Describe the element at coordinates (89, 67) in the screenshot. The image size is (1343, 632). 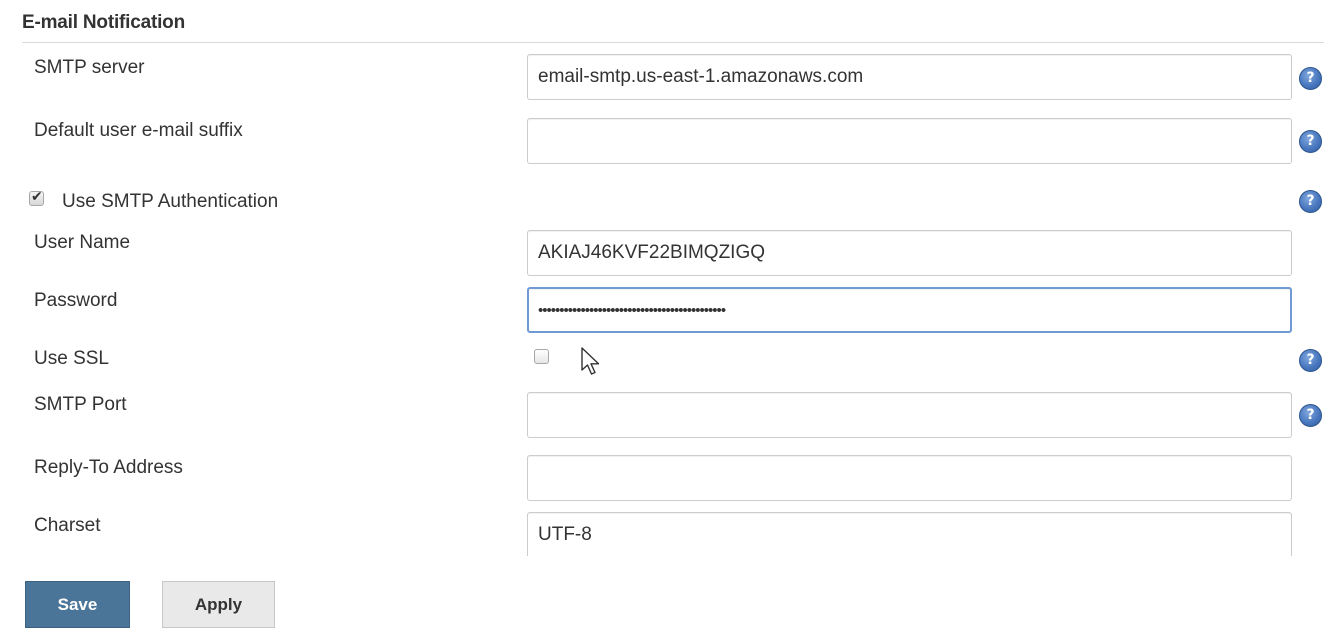
I see `smtp-server-label: SMTP server` at that location.